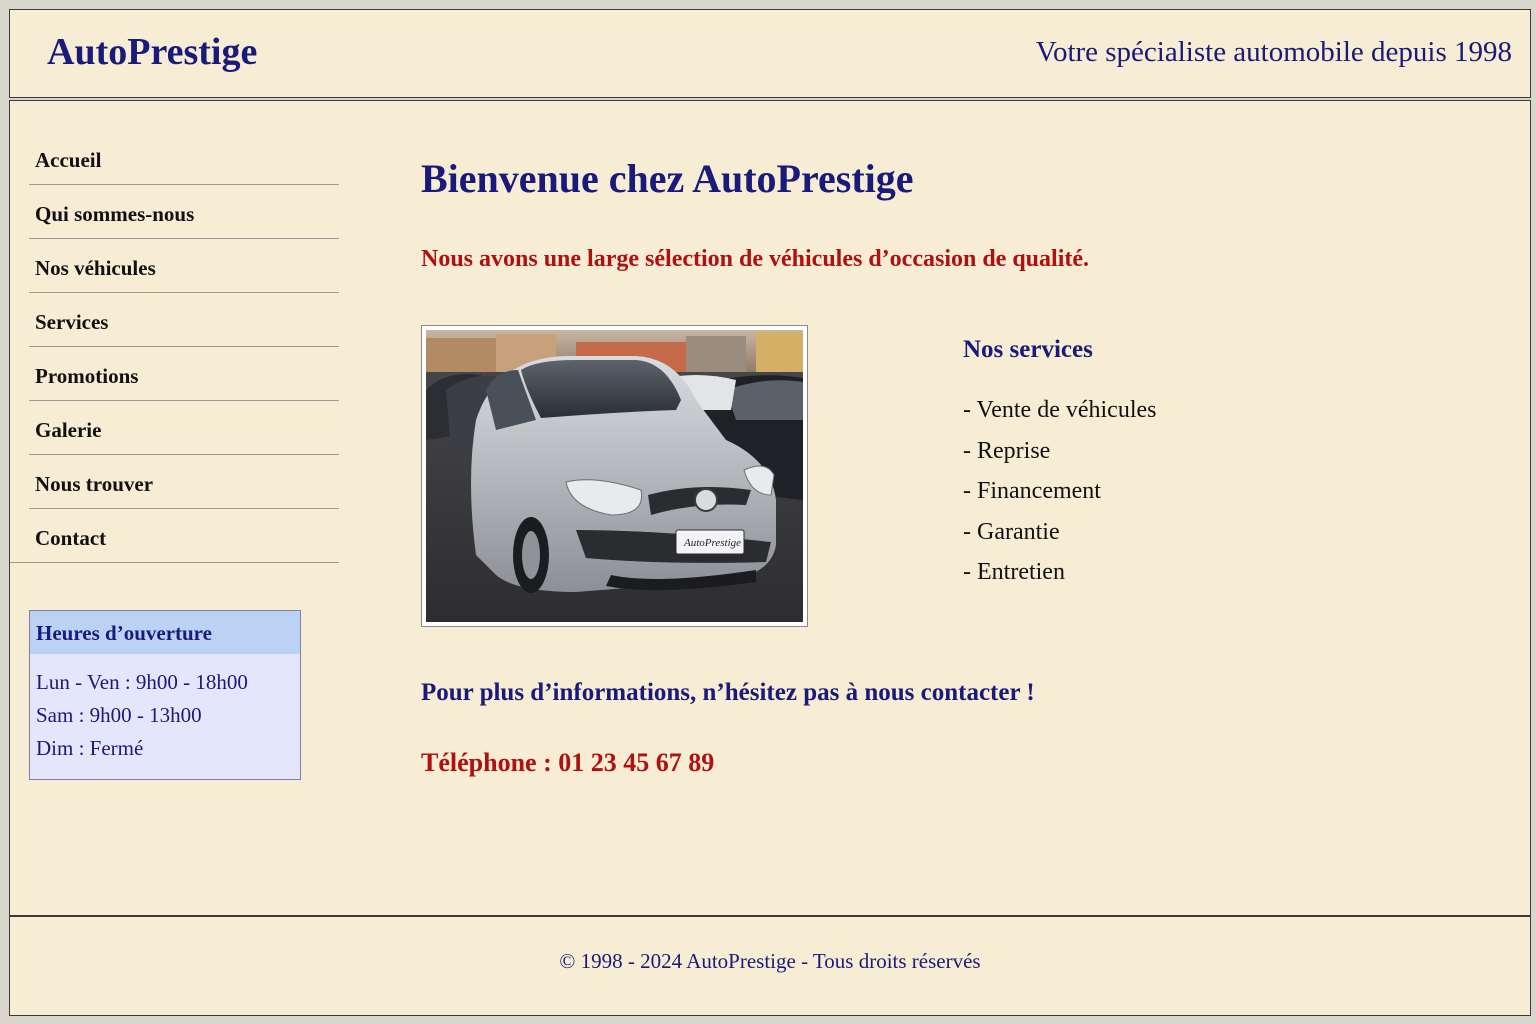 The height and width of the screenshot is (1024, 1536). I want to click on nav-item-accueil: Accueil, so click(184, 158).